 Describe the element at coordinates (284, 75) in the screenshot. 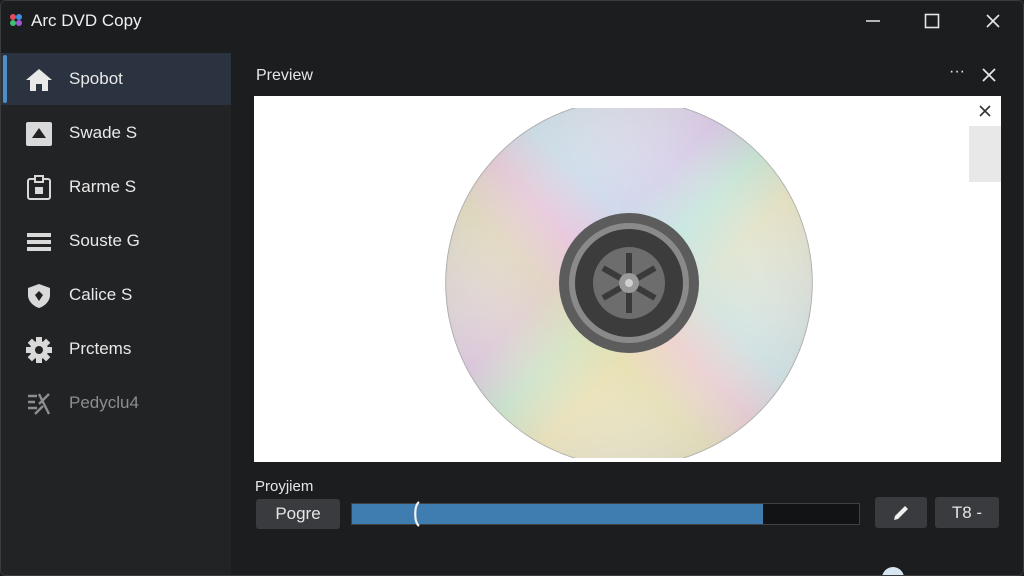

I see `preview-title: Preview` at that location.